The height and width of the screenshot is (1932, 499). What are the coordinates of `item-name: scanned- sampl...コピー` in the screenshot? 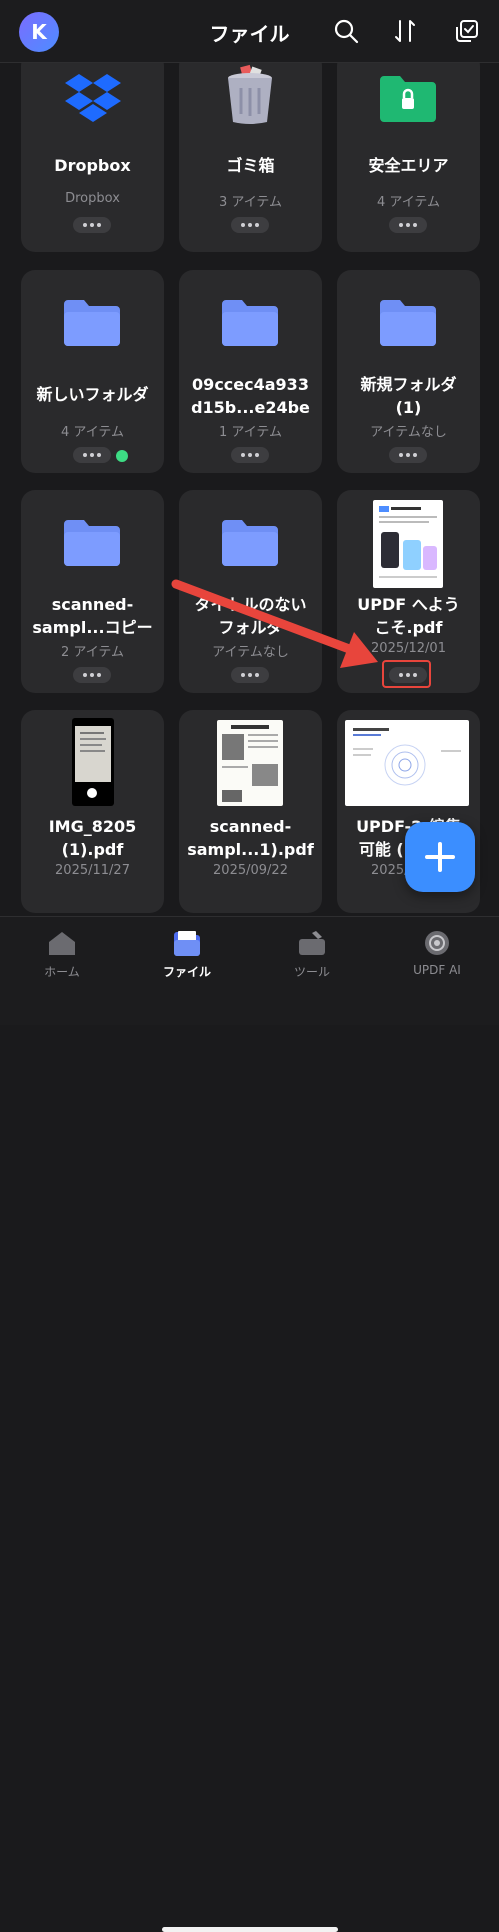 It's located at (92, 616).